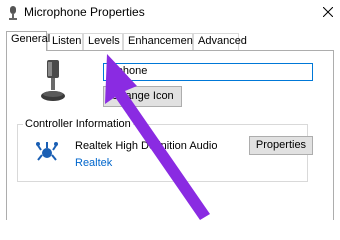 Image resolution: width=340 pixels, height=240 pixels. Describe the element at coordinates (84, 12) in the screenshot. I see `window-title: Microphone Properties` at that location.